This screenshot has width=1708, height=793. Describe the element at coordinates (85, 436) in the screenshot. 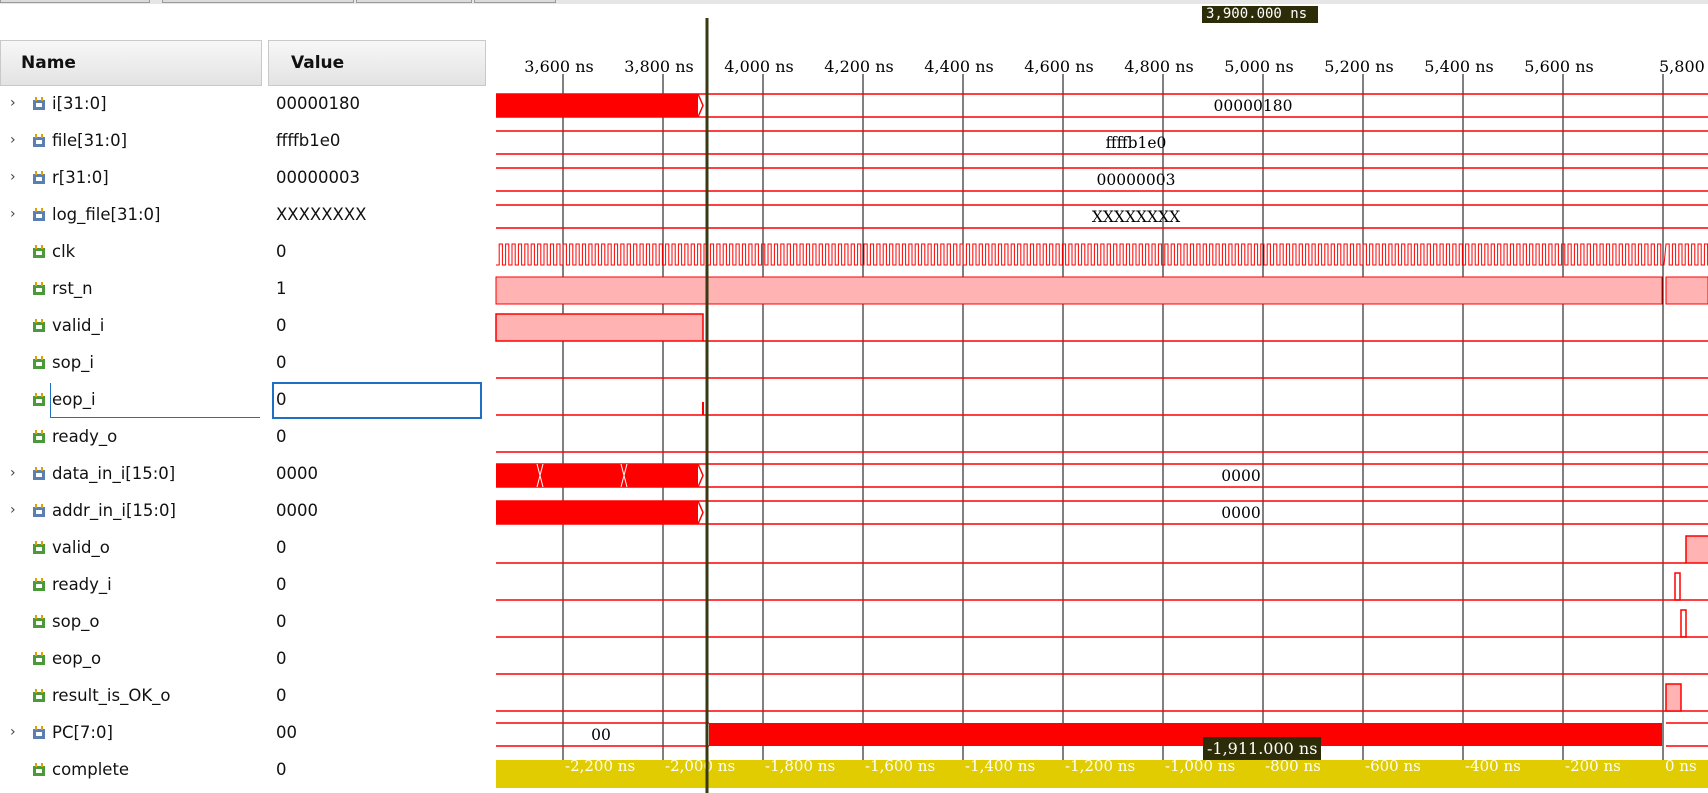

I see `signal-name: ready_o` at that location.